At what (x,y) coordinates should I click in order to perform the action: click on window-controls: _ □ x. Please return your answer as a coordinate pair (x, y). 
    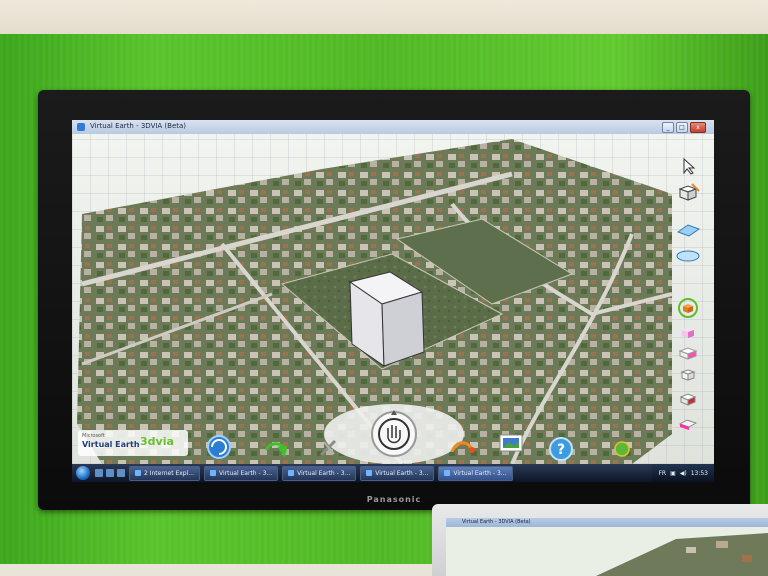
    Looking at the image, I should click on (684, 127).